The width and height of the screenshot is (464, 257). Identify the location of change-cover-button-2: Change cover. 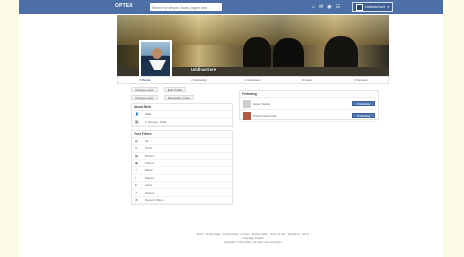
(144, 97).